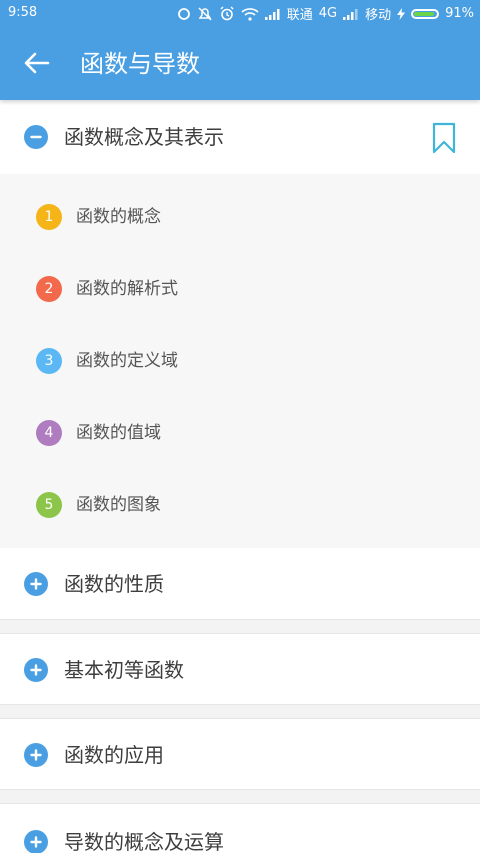 This screenshot has width=480, height=853. What do you see at coordinates (240, 433) in the screenshot?
I see `sub-topic-item: 4 函数的值域` at bounding box center [240, 433].